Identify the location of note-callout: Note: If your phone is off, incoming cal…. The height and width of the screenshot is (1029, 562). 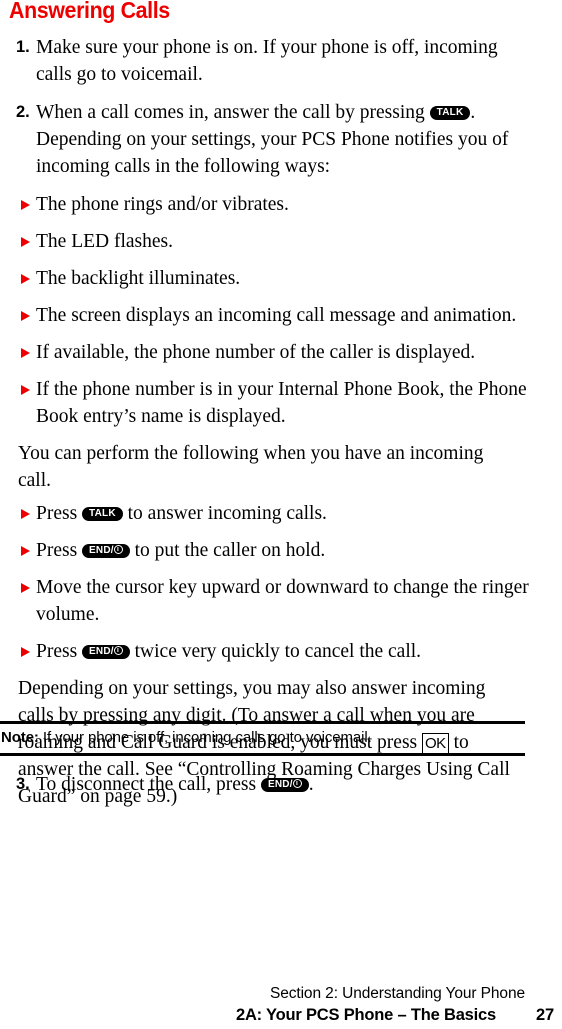
(262, 738).